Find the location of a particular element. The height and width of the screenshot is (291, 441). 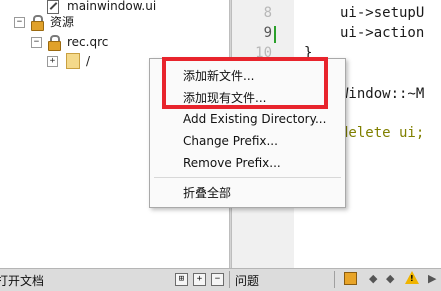

line-number: 8 is located at coordinates (267, 13).